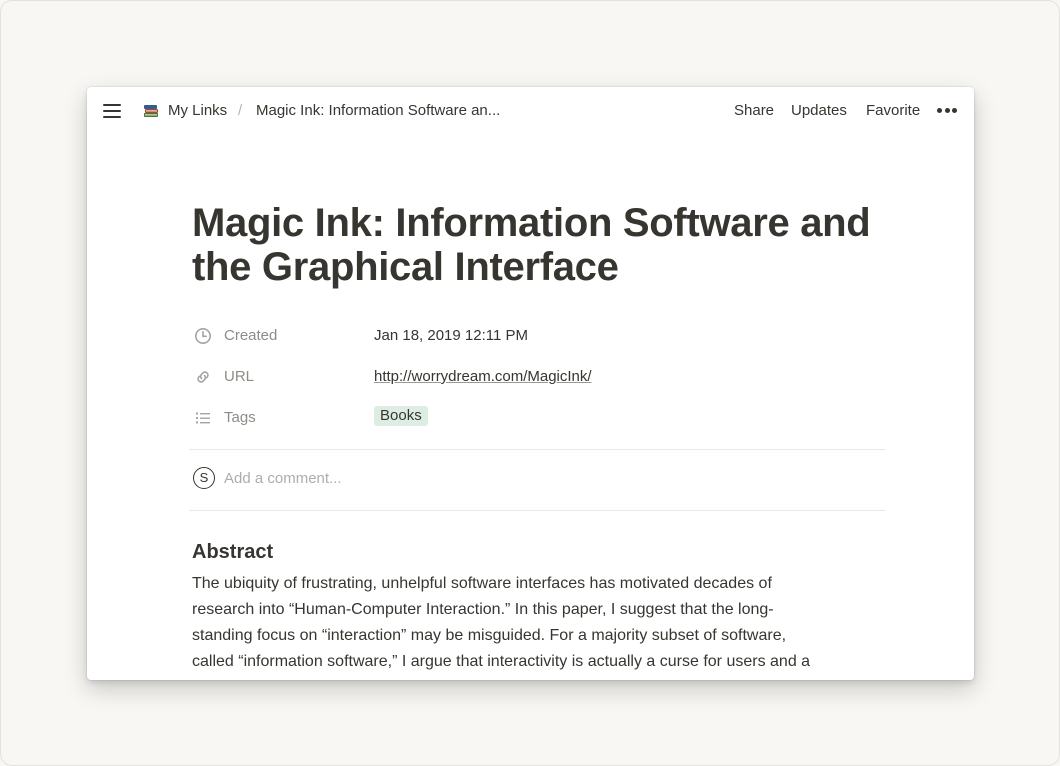 Image resolution: width=1060 pixels, height=766 pixels. What do you see at coordinates (203, 377) in the screenshot?
I see `link-icon` at bounding box center [203, 377].